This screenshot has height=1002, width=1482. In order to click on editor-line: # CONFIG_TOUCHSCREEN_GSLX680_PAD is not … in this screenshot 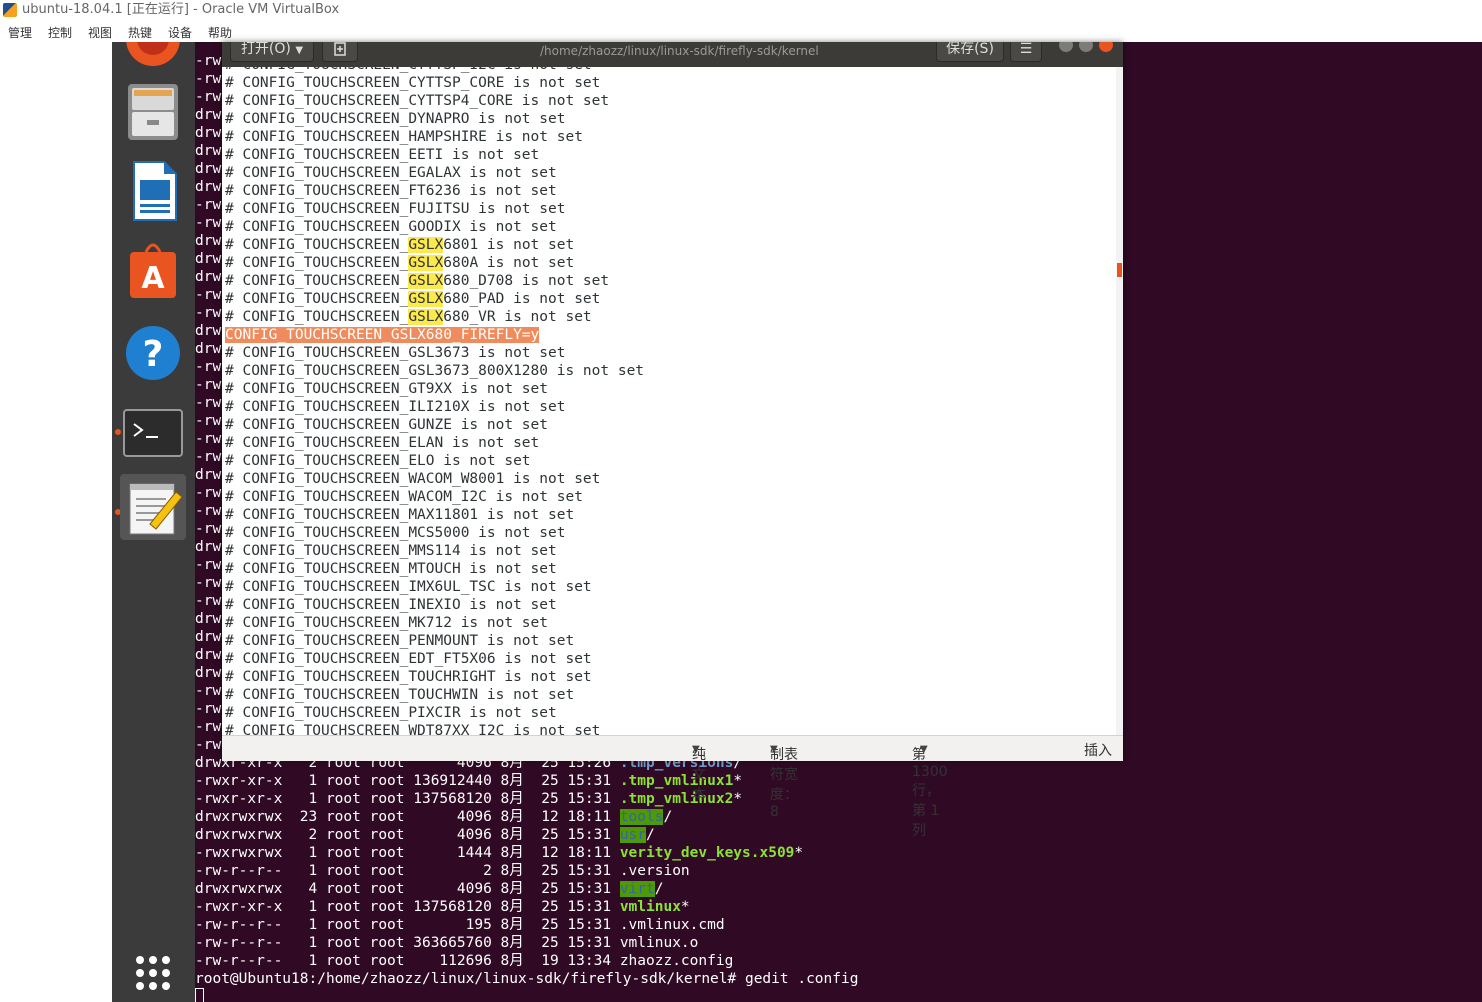, I will do `click(412, 299)`.